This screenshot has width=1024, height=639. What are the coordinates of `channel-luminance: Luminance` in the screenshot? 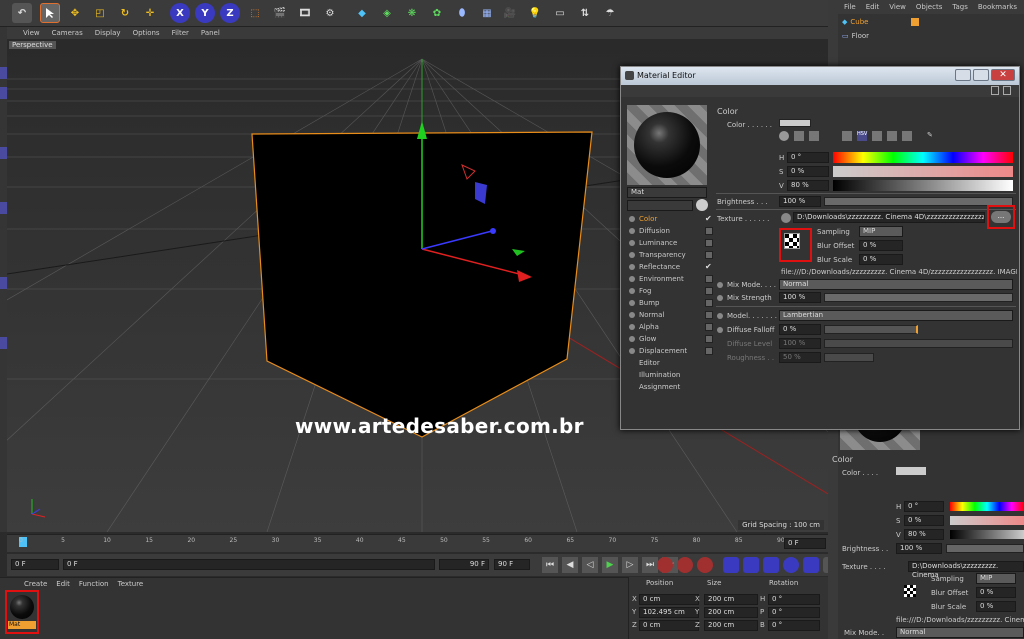 It's located at (670, 243).